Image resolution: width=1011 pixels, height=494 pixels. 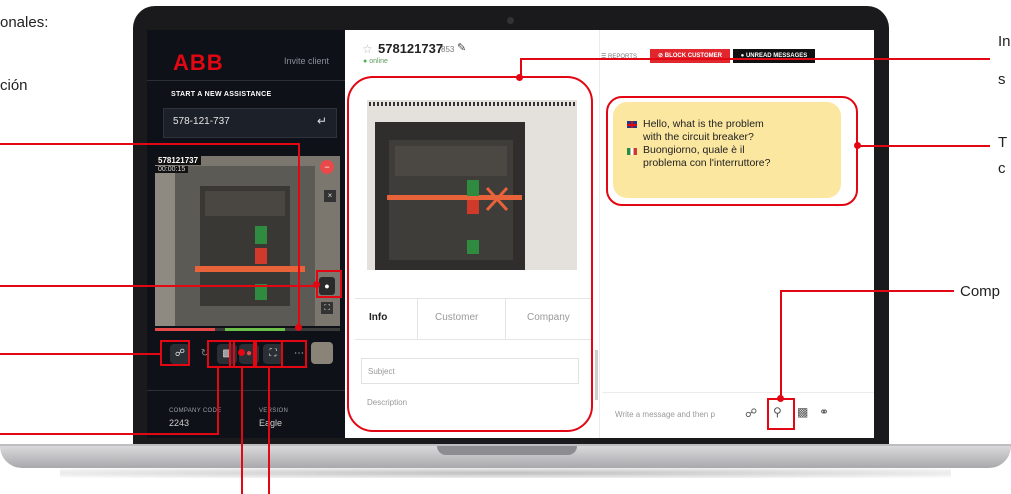 What do you see at coordinates (774, 56) in the screenshot?
I see `unread-messages-button: ● UNREAD MESSAGES` at bounding box center [774, 56].